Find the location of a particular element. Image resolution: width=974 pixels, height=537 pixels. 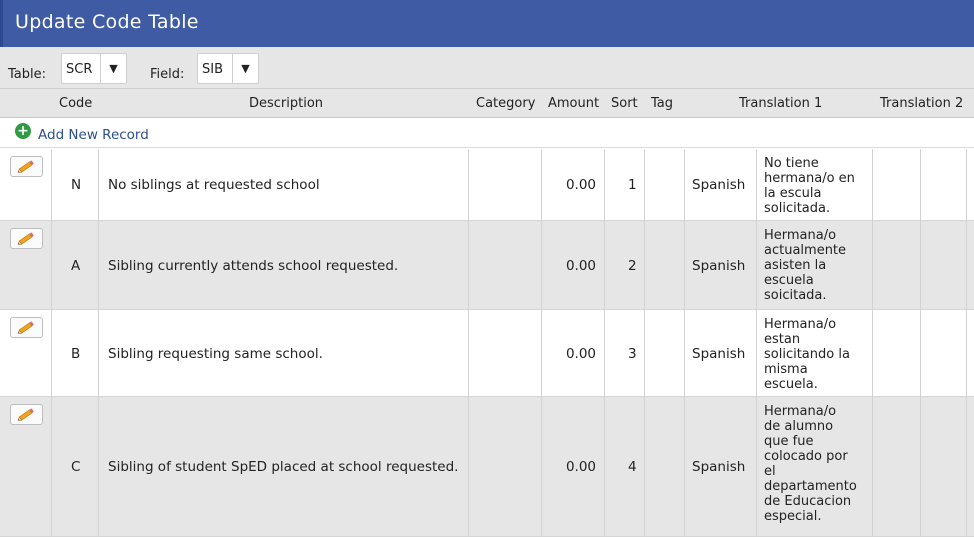

field-select-value: SIB is located at coordinates (213, 69).